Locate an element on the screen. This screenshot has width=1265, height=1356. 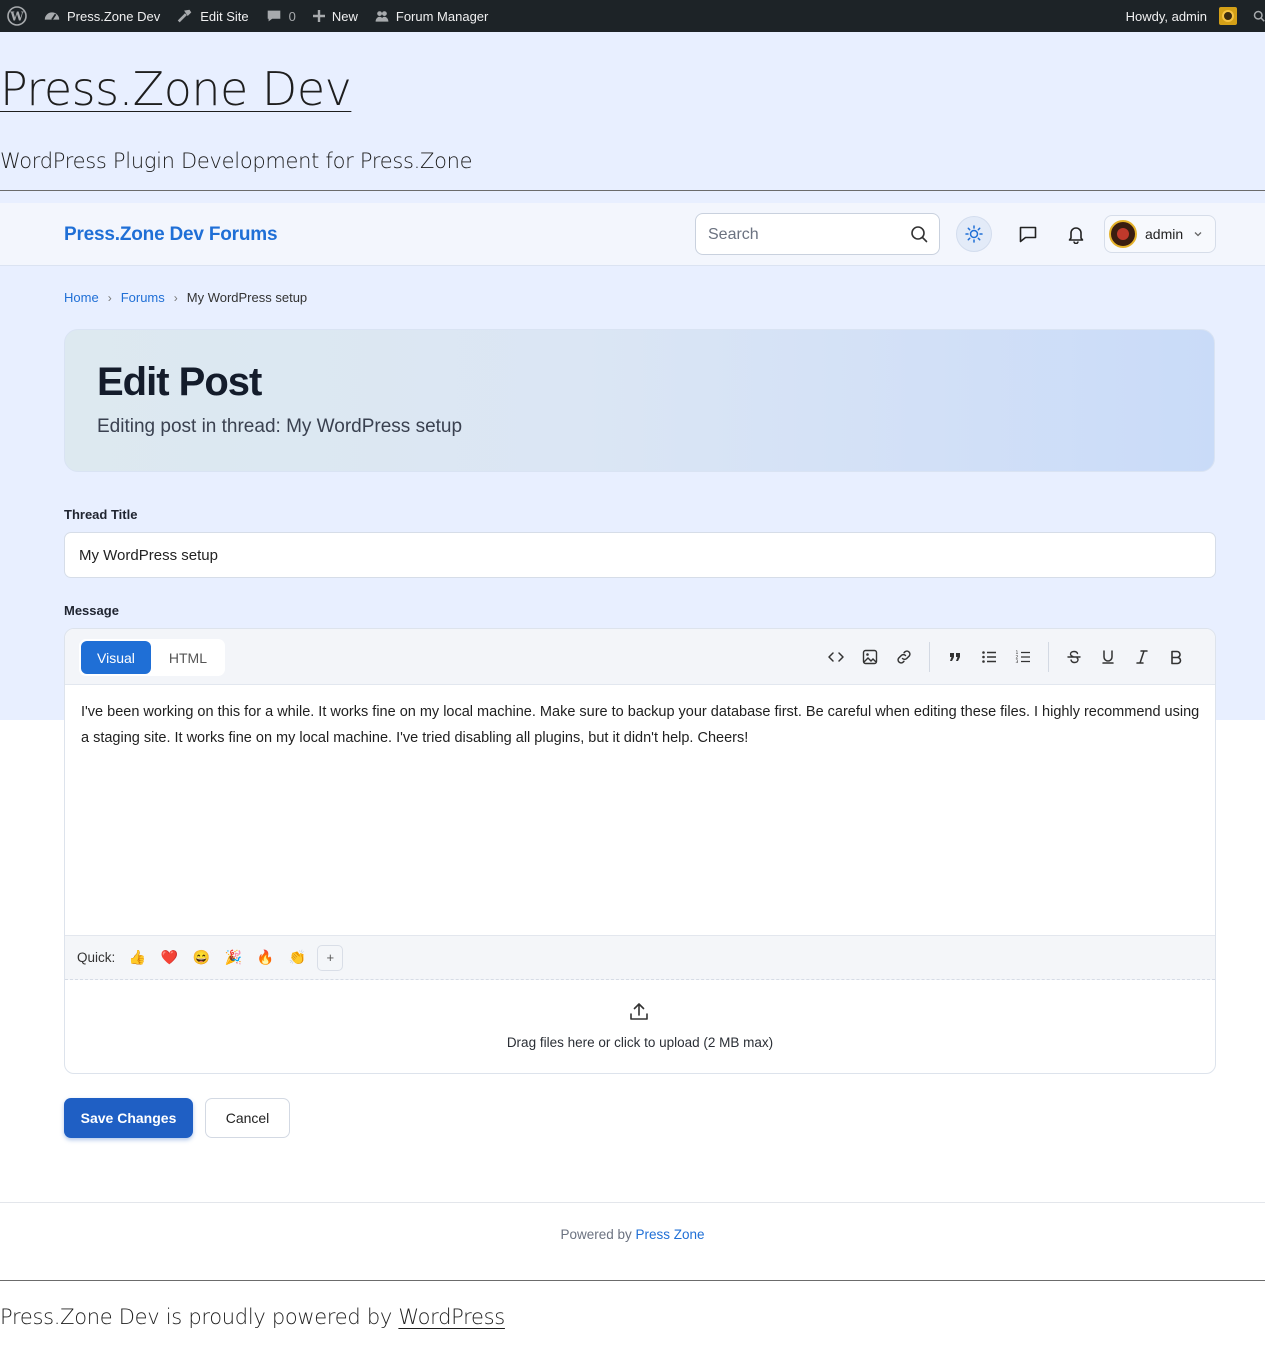
numbered-list-button: 123 is located at coordinates (1023, 657).